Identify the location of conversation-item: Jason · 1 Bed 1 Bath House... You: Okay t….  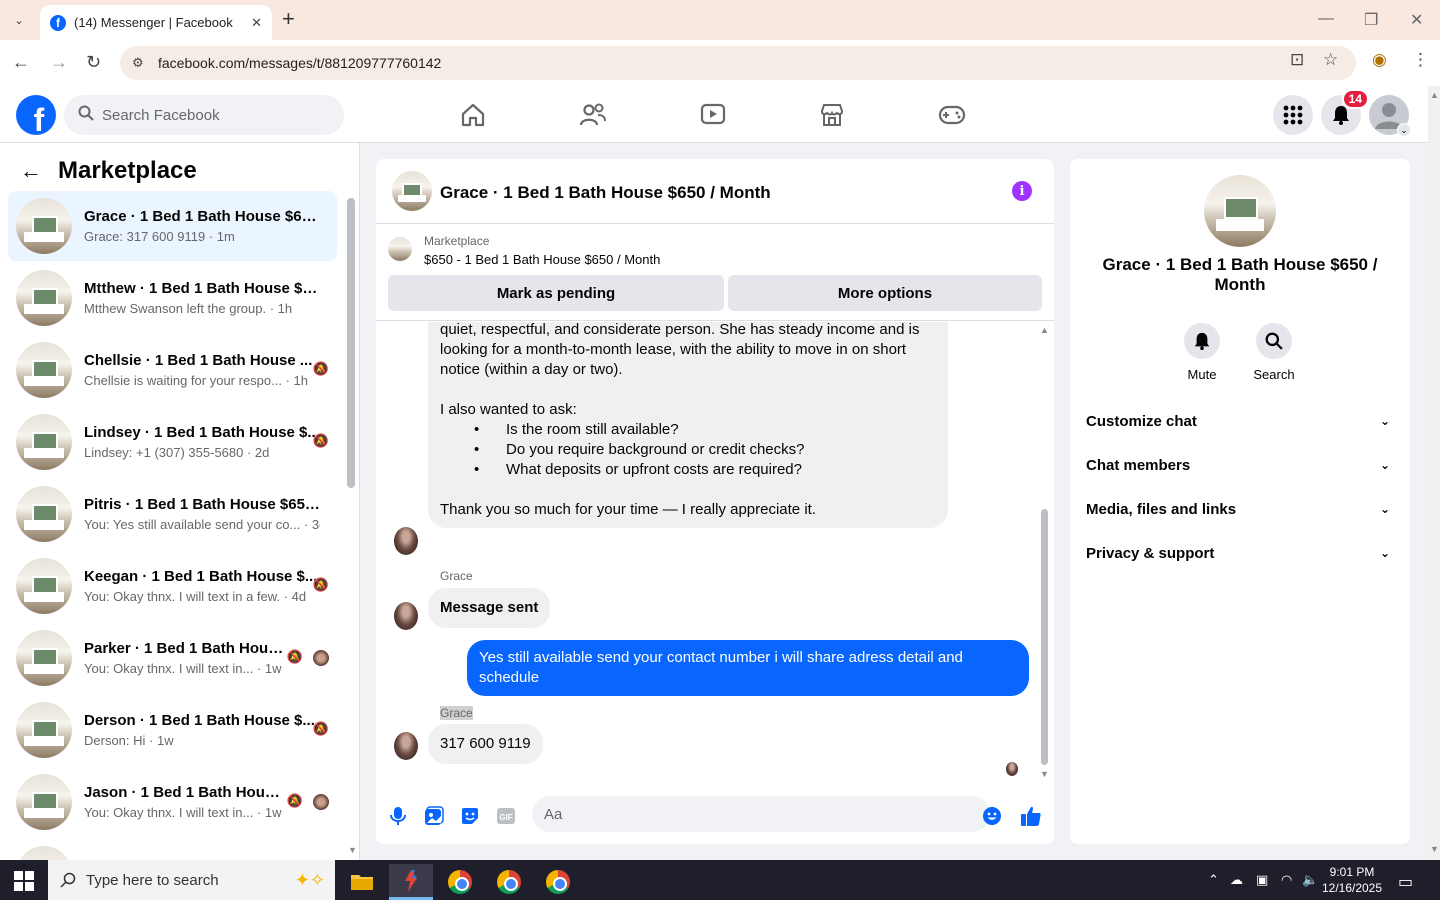
(172, 802).